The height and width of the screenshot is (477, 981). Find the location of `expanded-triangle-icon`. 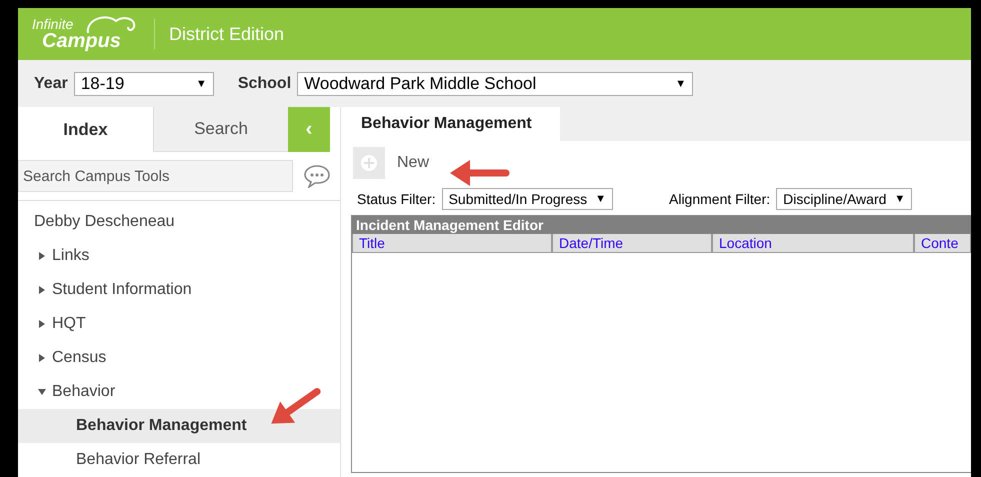

expanded-triangle-icon is located at coordinates (42, 392).